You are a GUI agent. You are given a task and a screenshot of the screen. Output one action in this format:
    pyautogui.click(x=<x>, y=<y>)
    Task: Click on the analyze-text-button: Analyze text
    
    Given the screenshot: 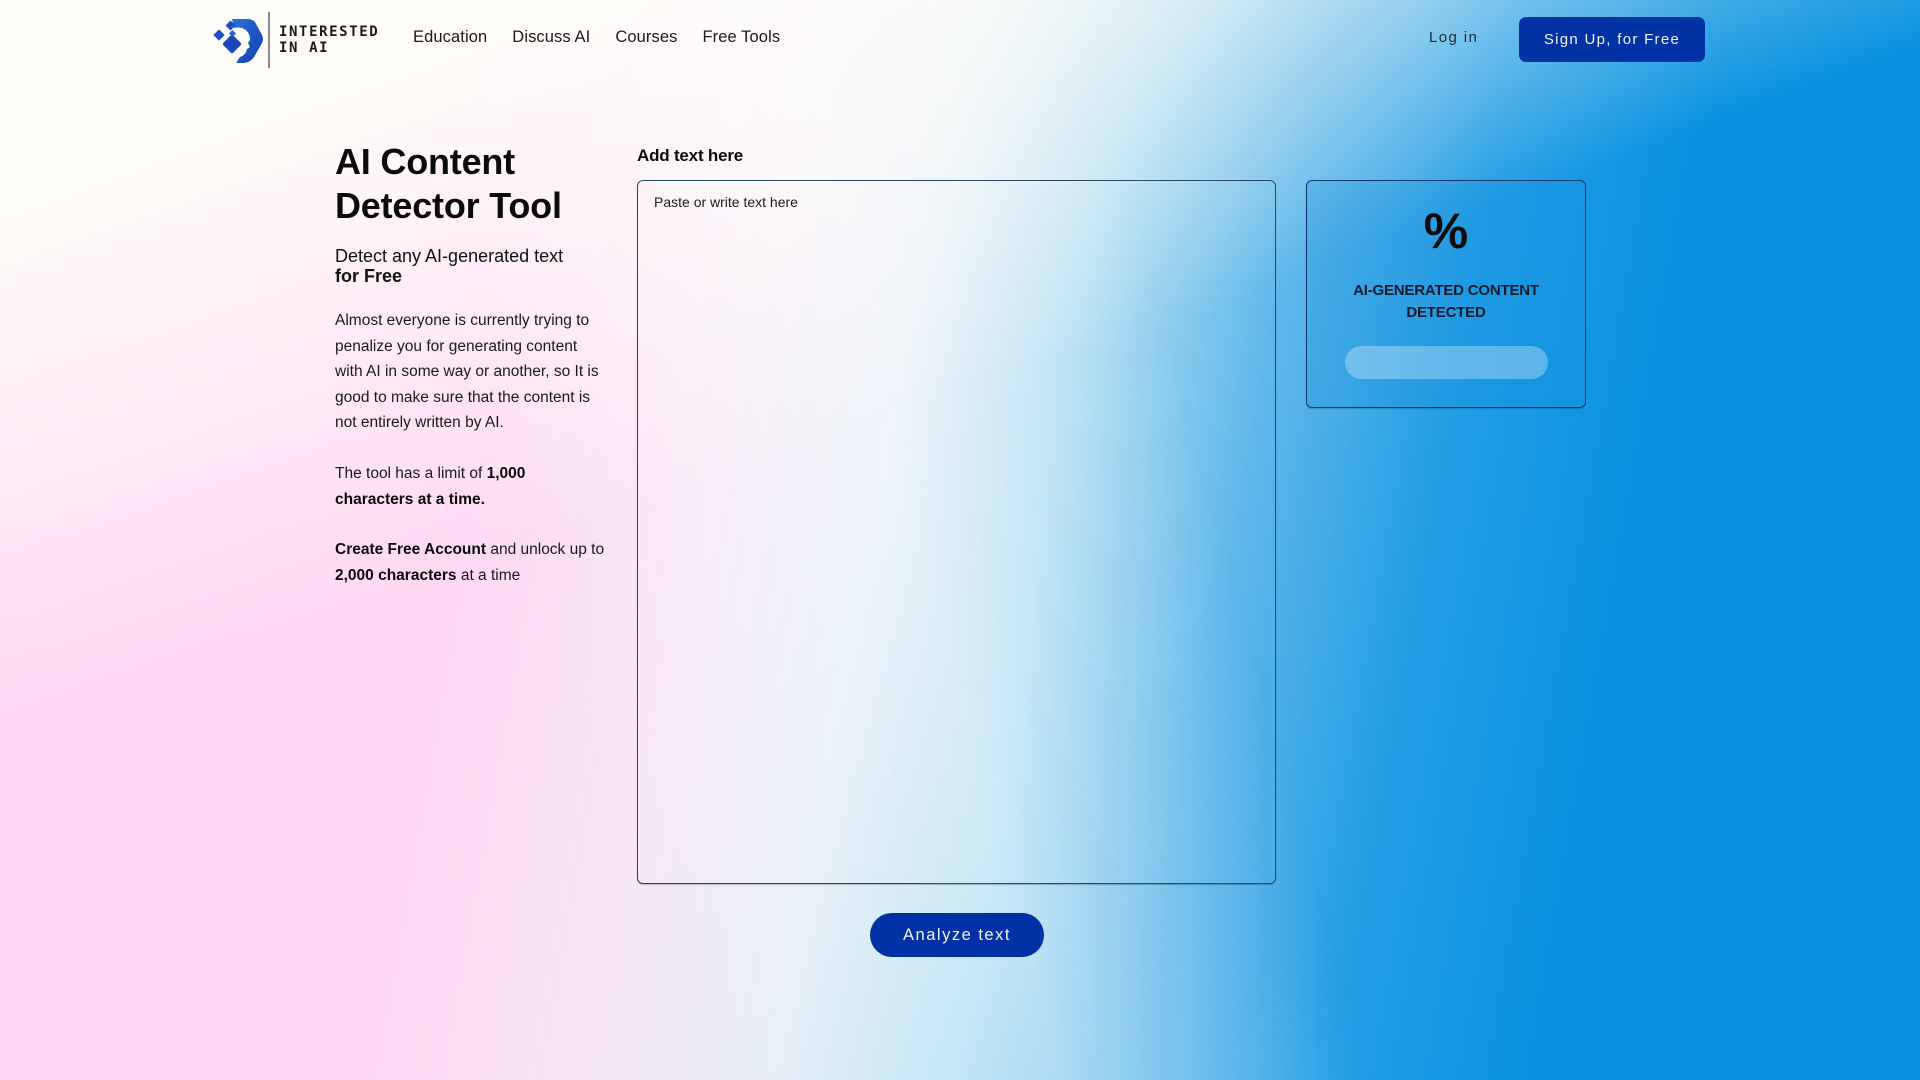 What is the action you would take?
    pyautogui.click(x=957, y=935)
    